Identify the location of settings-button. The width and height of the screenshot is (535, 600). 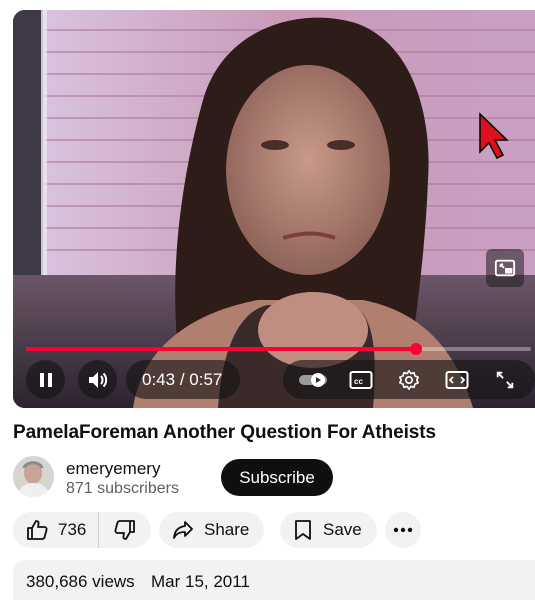
(409, 379).